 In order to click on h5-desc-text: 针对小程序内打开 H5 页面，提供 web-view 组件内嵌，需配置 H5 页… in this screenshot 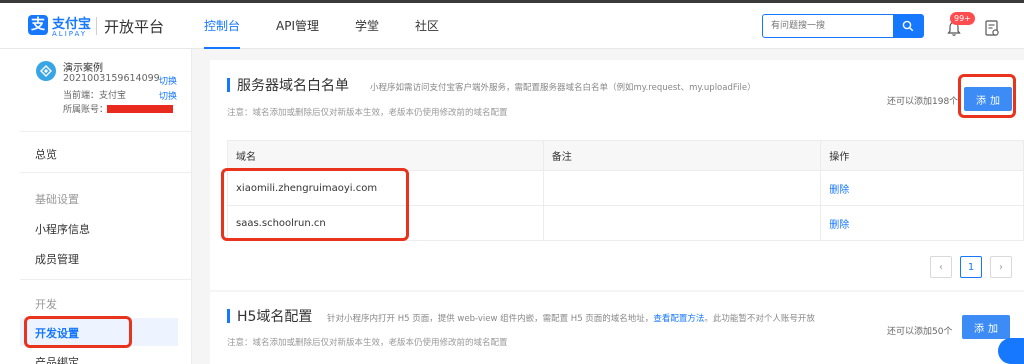, I will do `click(490, 319)`.